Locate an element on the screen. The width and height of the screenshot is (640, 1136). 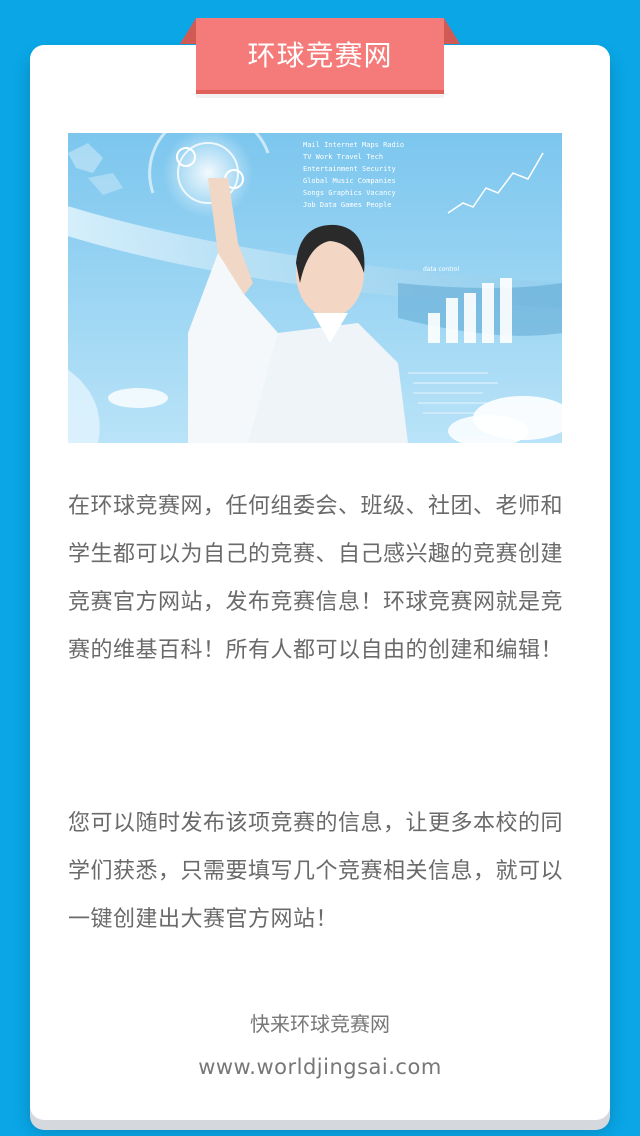
screen-text-line: Mail Internet Maps Radio is located at coordinates (353, 145).